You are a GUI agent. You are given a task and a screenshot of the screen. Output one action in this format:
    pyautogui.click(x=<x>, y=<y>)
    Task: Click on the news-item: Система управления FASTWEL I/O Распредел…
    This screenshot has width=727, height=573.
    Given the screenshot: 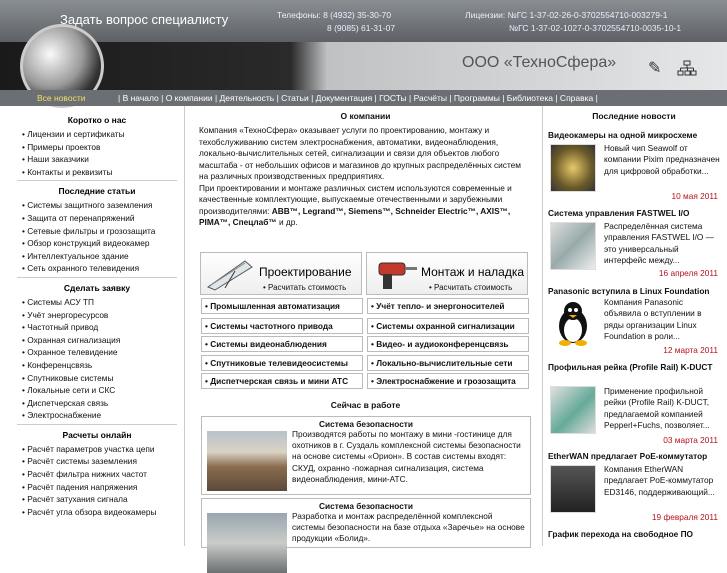 What is the action you would take?
    pyautogui.click(x=634, y=243)
    